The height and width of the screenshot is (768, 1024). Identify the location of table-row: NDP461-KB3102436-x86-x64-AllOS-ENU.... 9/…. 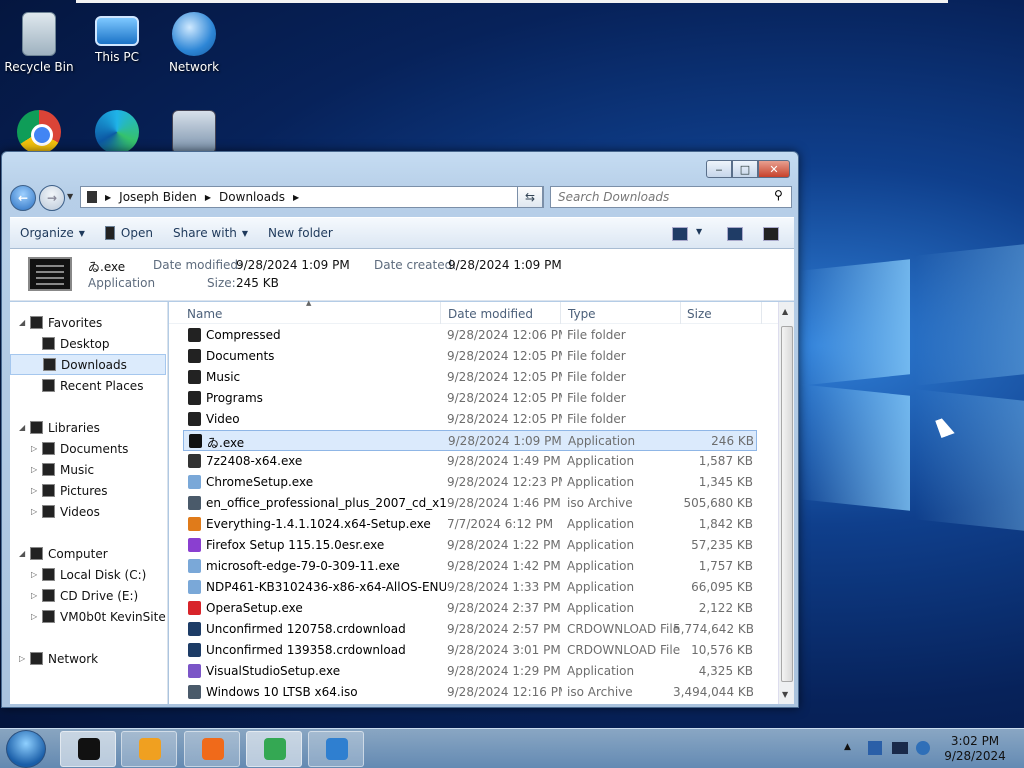
(470, 587).